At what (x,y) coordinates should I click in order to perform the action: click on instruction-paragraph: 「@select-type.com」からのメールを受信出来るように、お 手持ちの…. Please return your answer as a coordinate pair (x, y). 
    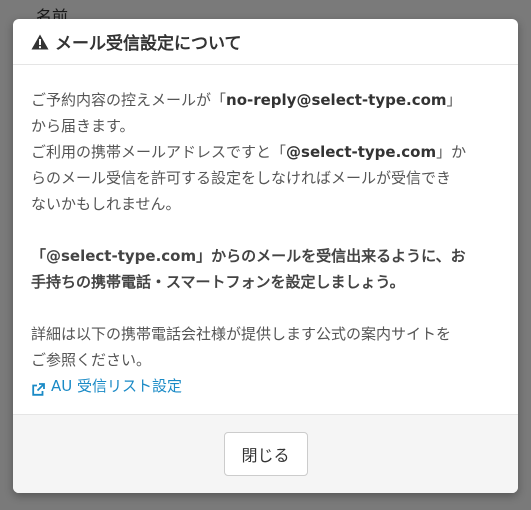
    Looking at the image, I should click on (265, 269).